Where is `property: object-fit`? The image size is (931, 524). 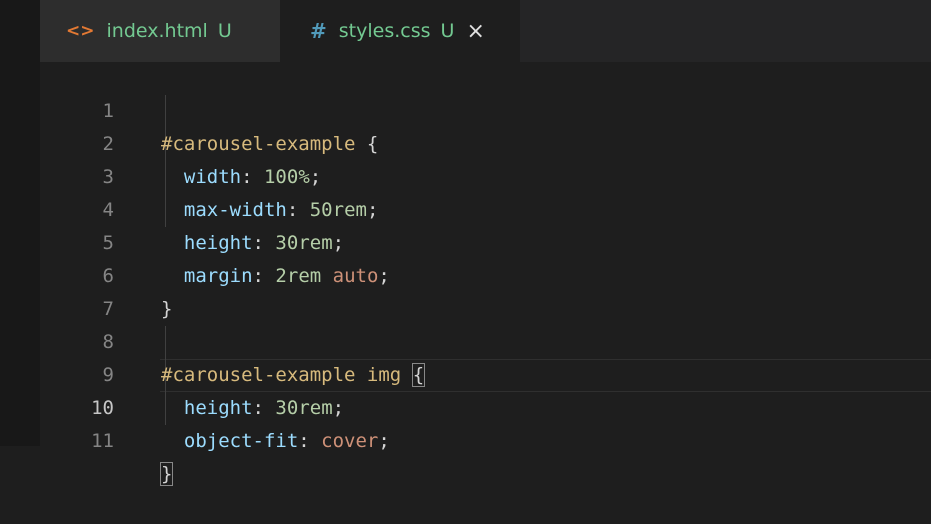
property: object-fit is located at coordinates (241, 441).